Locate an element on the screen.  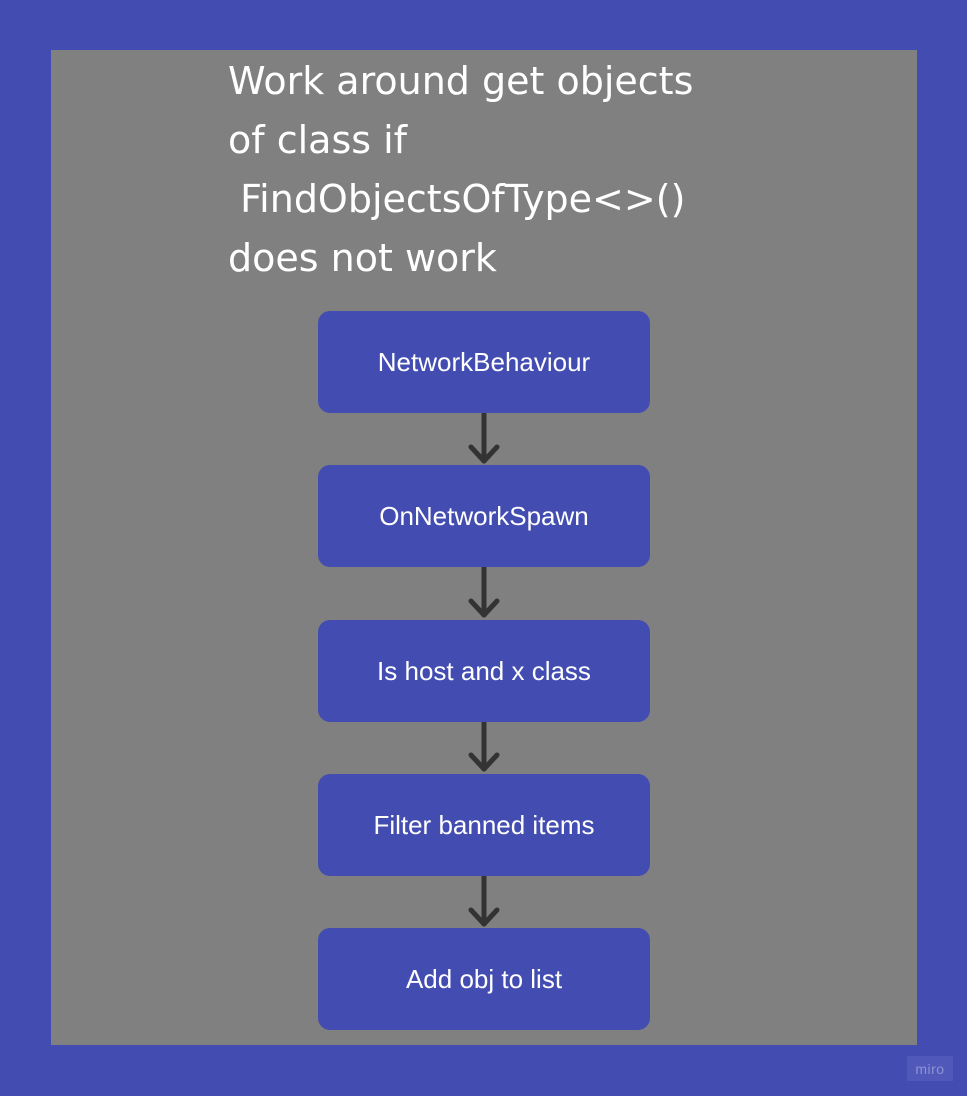
node-on-network-spawn: OnNetworkSpawn is located at coordinates (484, 516).